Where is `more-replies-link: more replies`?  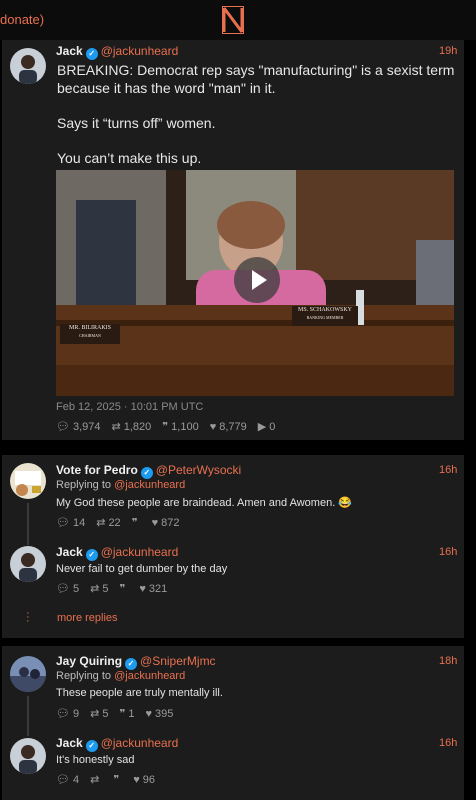 more-replies-link: more replies is located at coordinates (87, 618).